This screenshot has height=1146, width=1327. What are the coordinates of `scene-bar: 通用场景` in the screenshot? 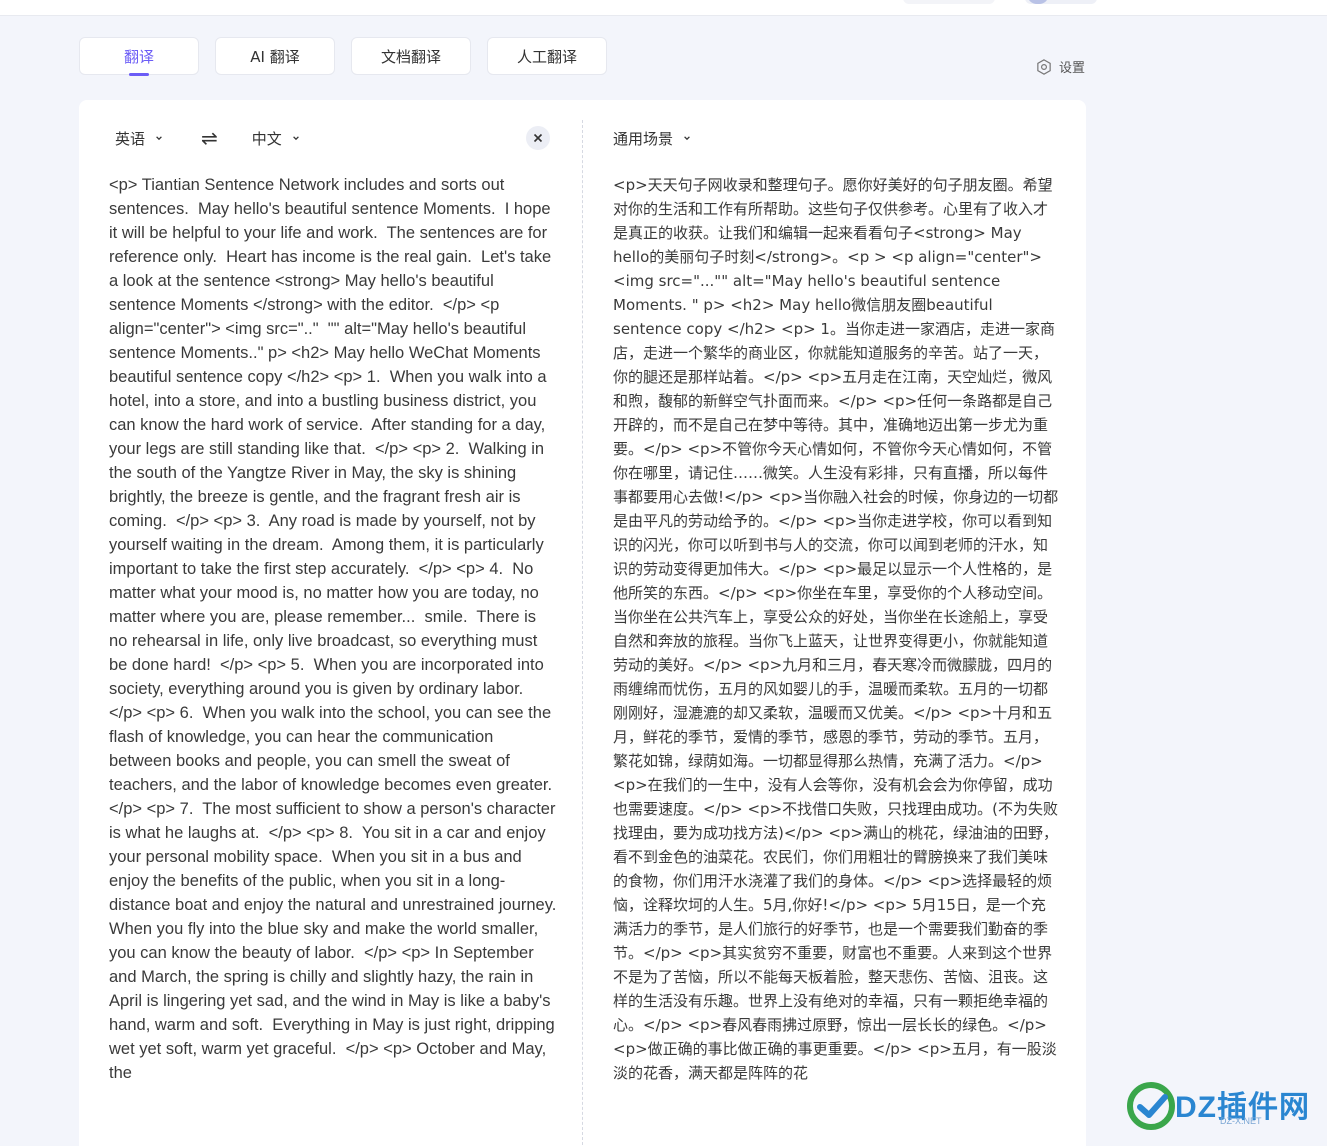 It's located at (652, 138).